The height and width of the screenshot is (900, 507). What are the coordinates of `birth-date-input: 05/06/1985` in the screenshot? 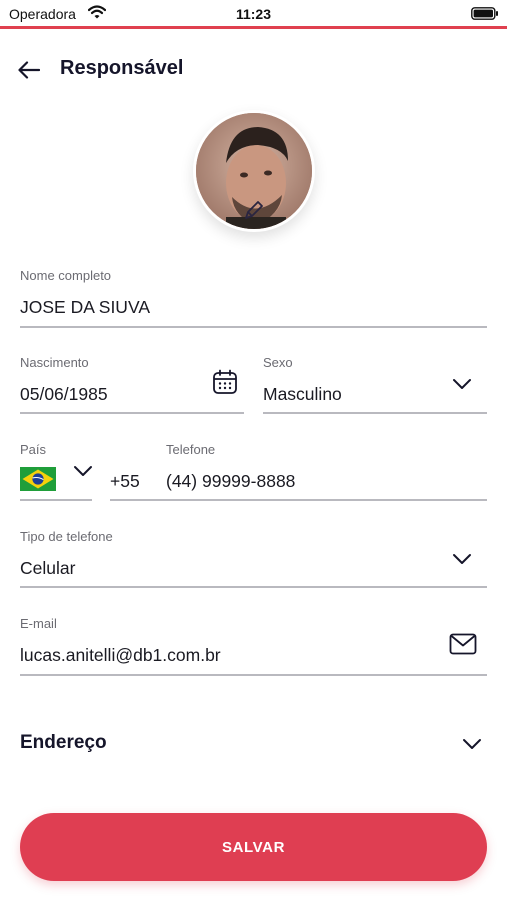 It's located at (64, 394).